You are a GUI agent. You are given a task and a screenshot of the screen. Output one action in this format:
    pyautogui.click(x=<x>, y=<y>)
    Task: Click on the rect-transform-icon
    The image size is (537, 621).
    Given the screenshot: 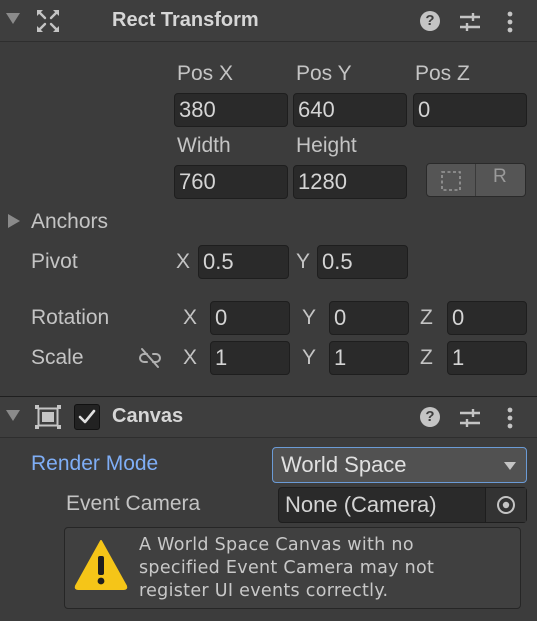 What is the action you would take?
    pyautogui.click(x=48, y=21)
    